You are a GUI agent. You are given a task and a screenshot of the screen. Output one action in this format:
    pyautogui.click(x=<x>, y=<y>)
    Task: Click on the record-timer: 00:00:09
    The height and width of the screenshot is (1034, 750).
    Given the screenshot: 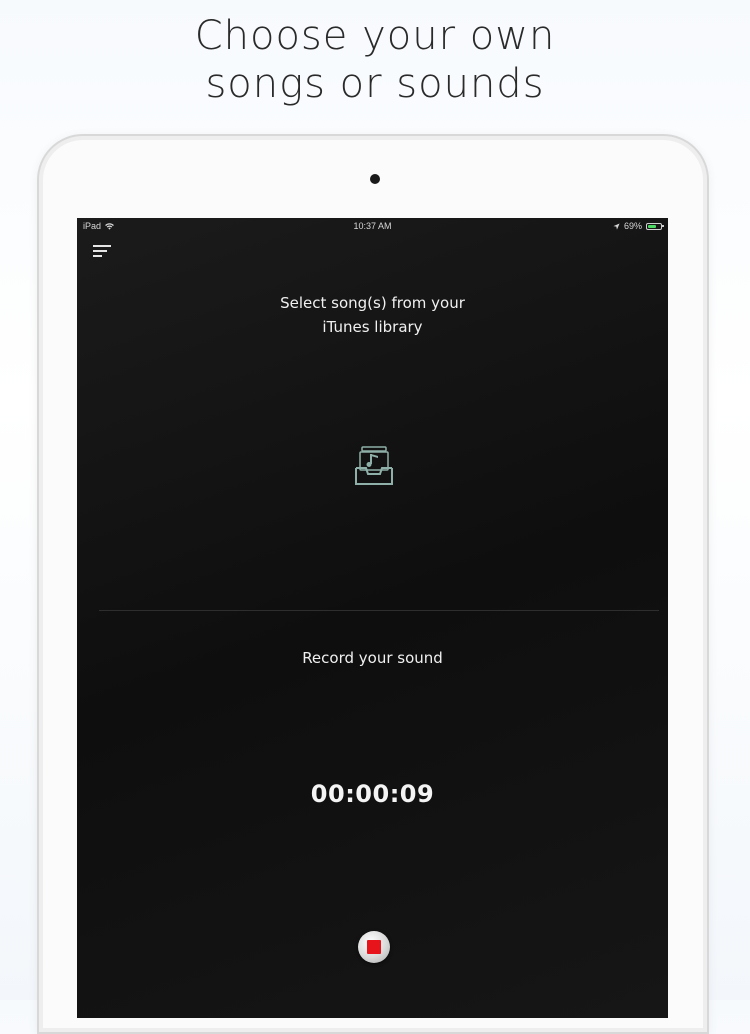 What is the action you would take?
    pyautogui.click(x=372, y=794)
    